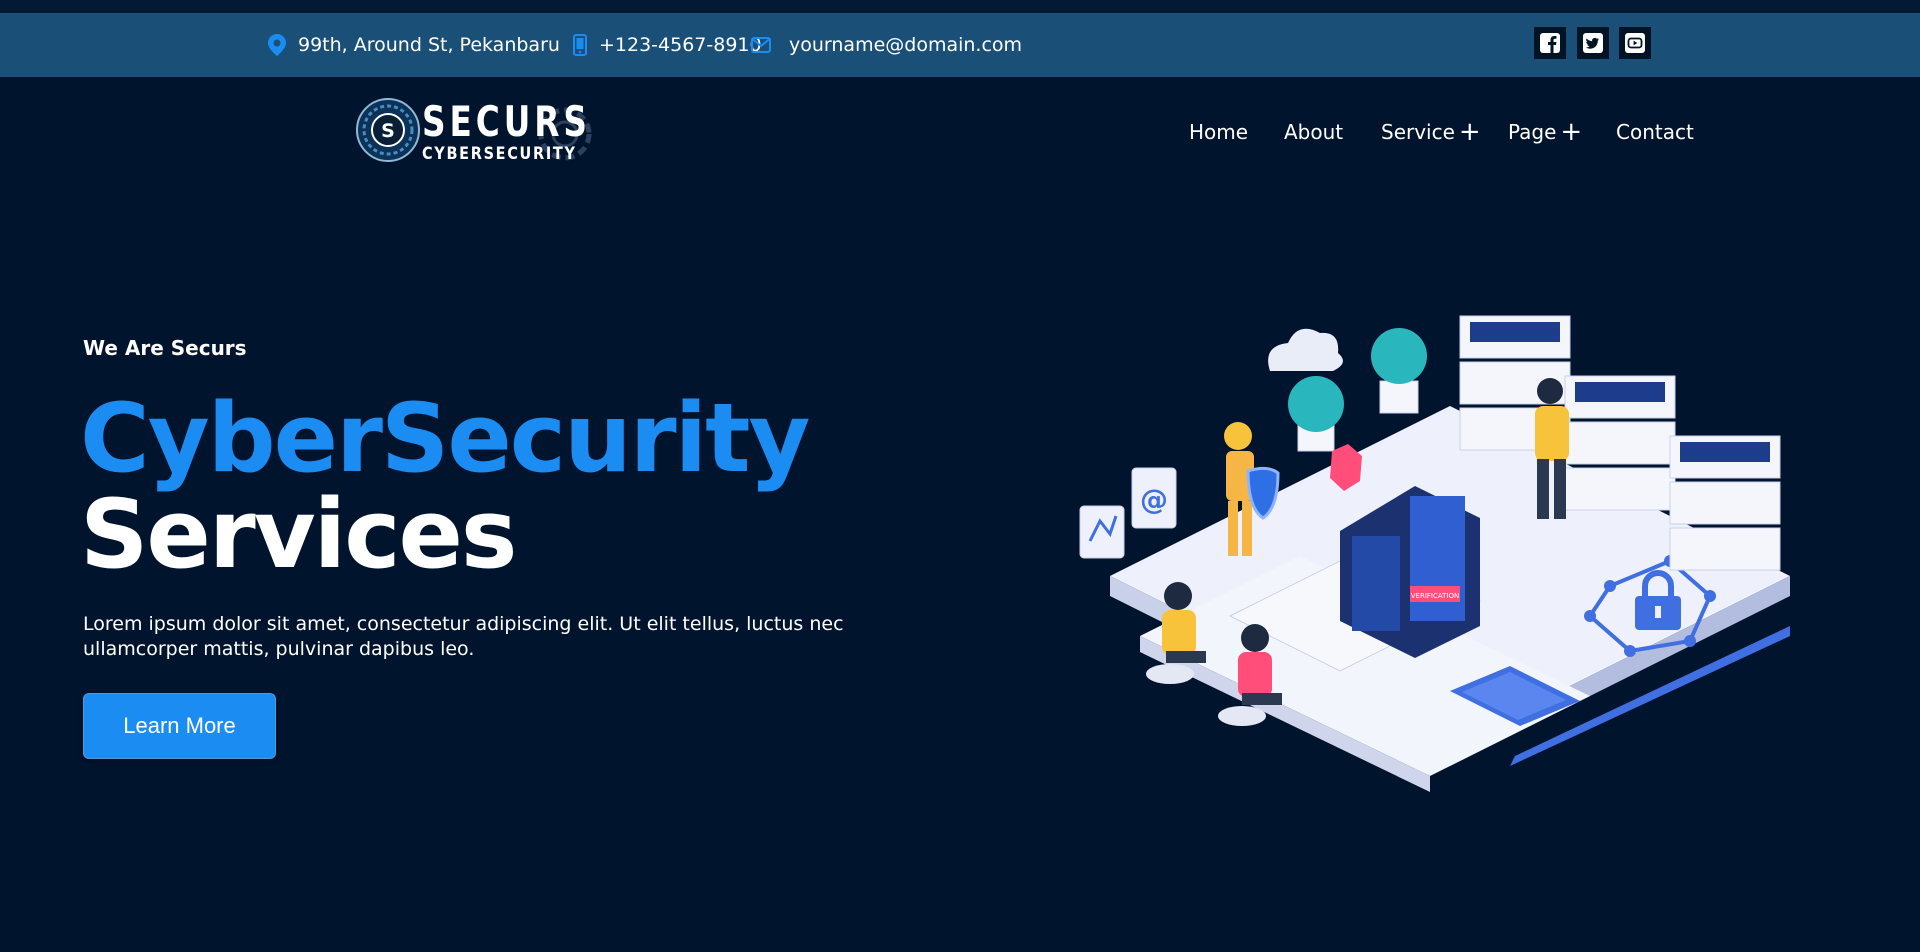 This screenshot has height=952, width=1920. I want to click on nav-page-label: Page, so click(1532, 132).